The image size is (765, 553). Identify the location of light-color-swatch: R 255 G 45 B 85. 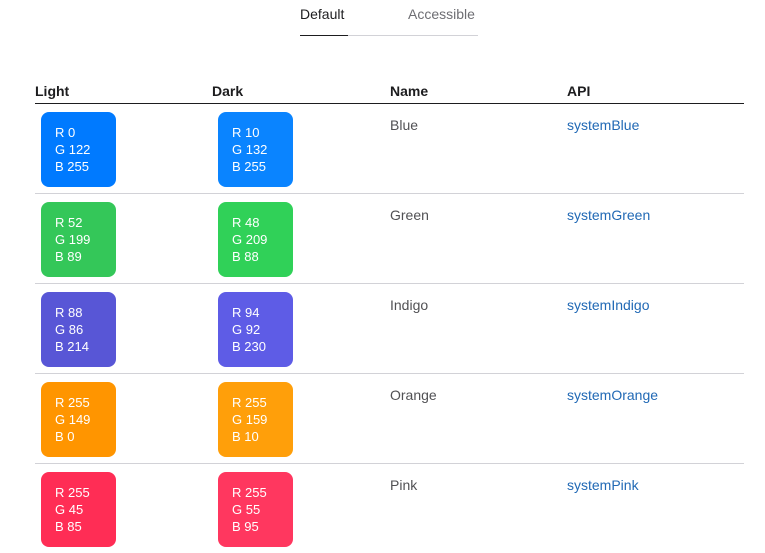
(78, 509).